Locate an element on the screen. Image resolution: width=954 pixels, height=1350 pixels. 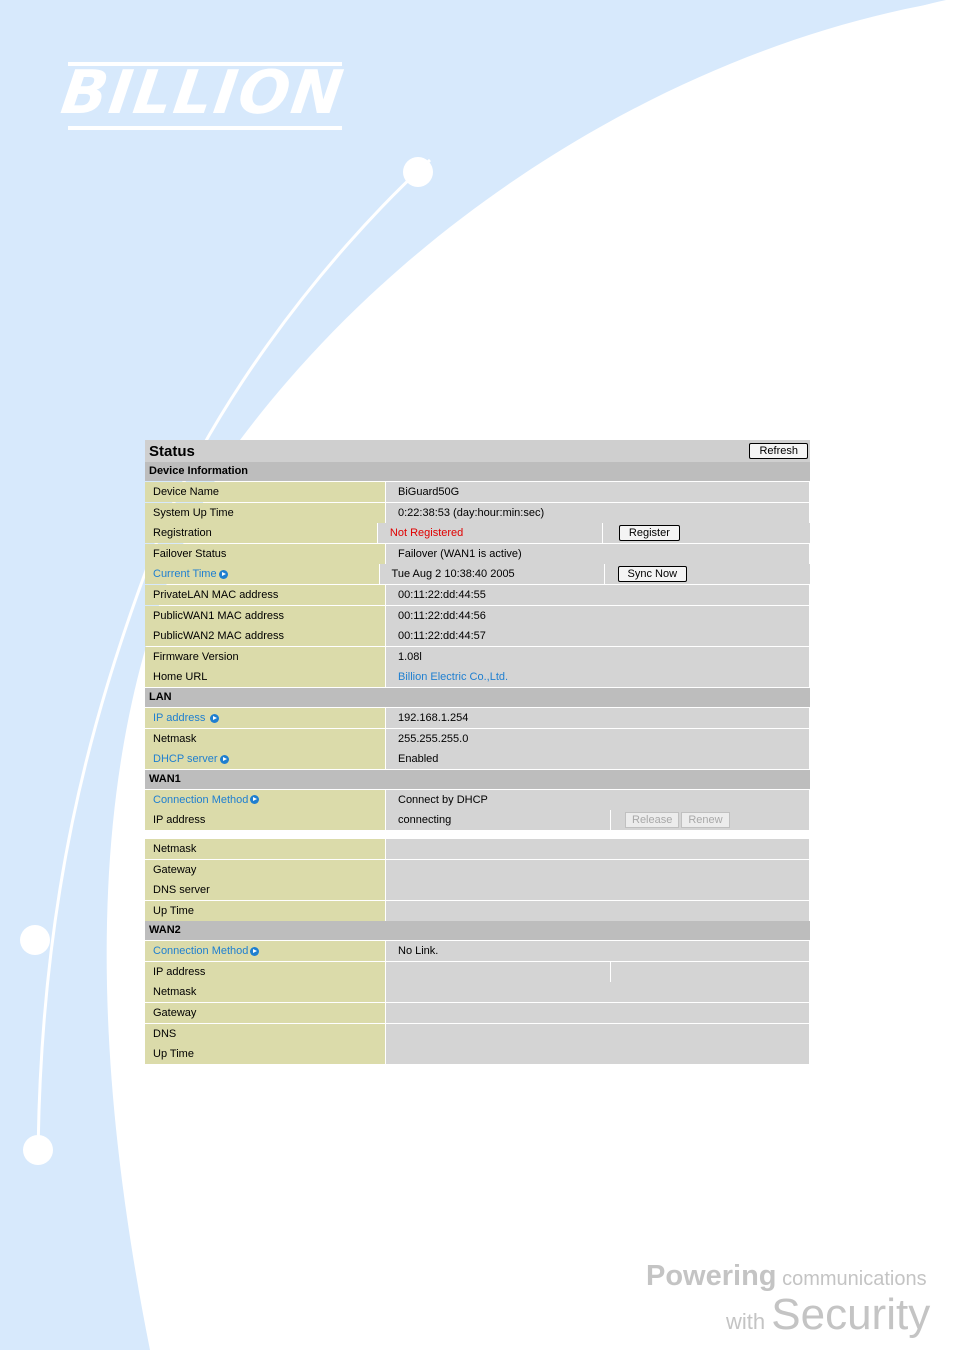
refresh-button: Refresh is located at coordinates (778, 451).